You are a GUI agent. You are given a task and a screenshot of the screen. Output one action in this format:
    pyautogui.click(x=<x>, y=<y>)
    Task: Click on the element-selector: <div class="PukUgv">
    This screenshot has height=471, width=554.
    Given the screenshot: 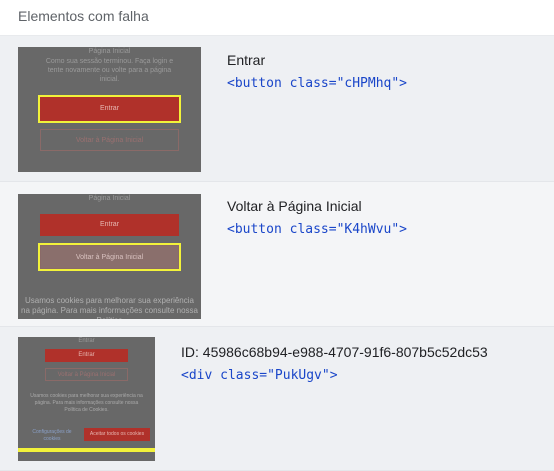 What is the action you would take?
    pyautogui.click(x=259, y=375)
    